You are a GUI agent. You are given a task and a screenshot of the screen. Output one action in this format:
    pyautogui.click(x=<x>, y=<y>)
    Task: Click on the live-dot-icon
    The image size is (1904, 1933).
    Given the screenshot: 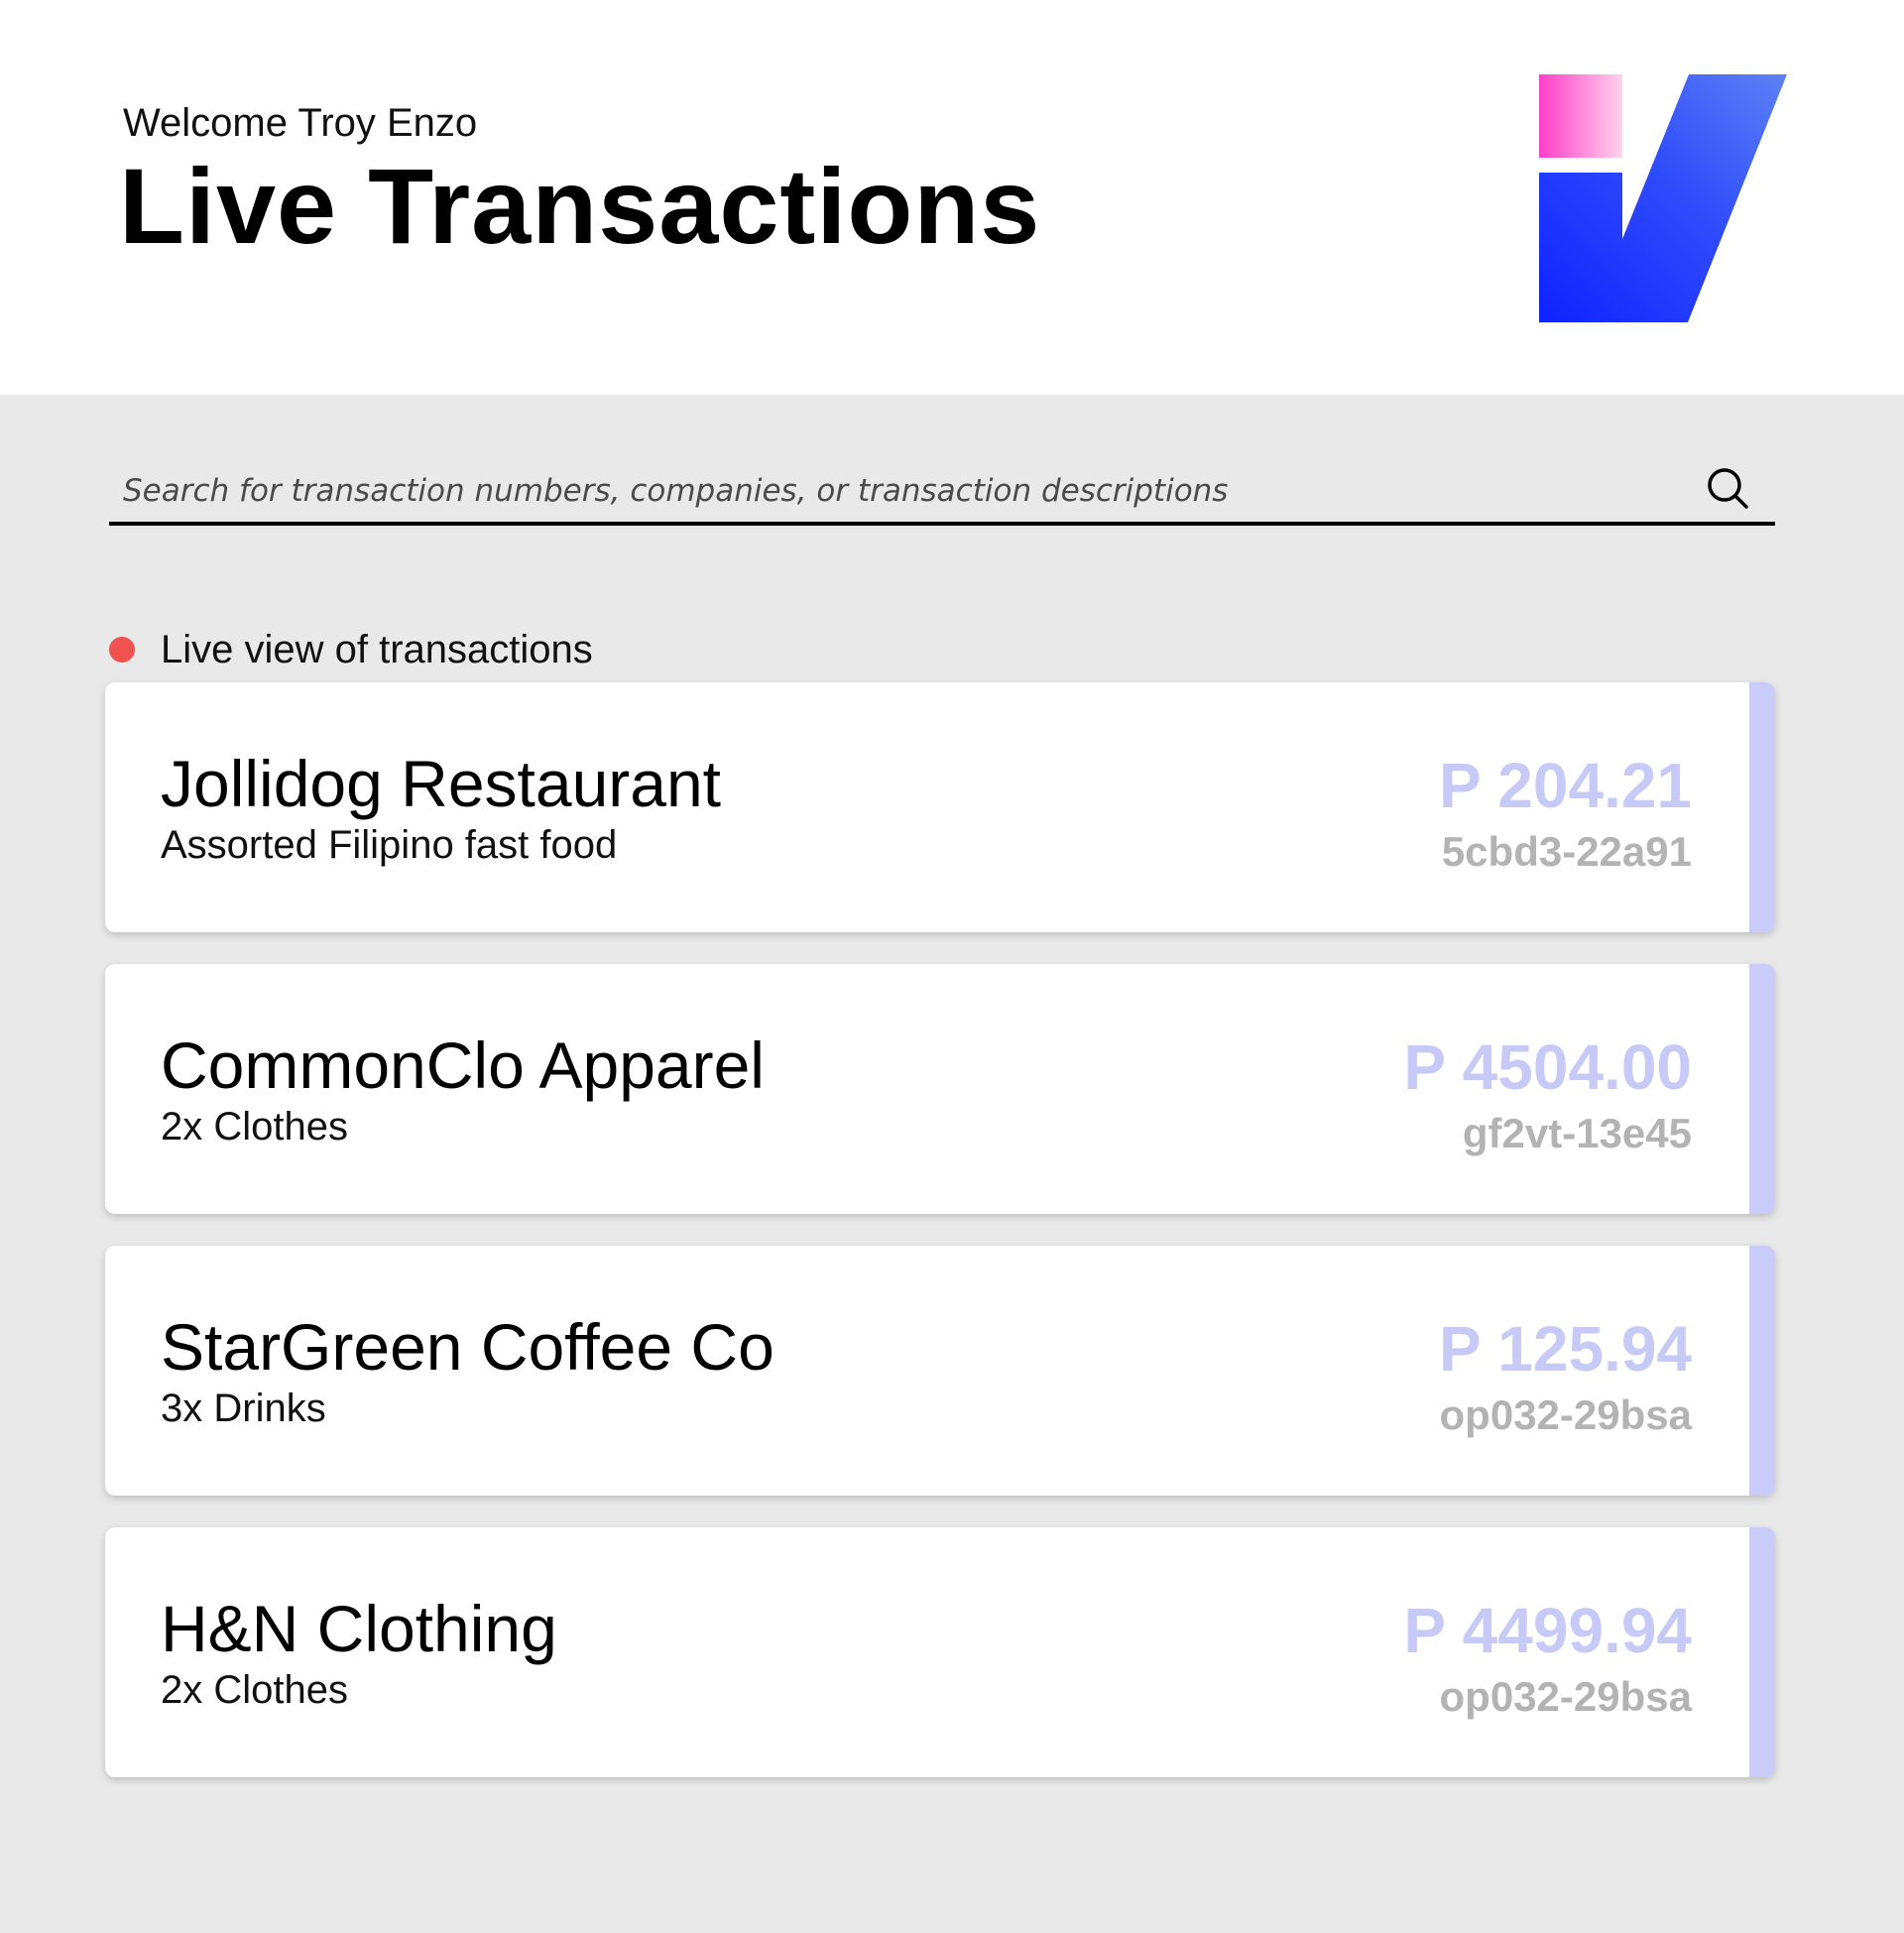 What is the action you would take?
    pyautogui.click(x=122, y=650)
    